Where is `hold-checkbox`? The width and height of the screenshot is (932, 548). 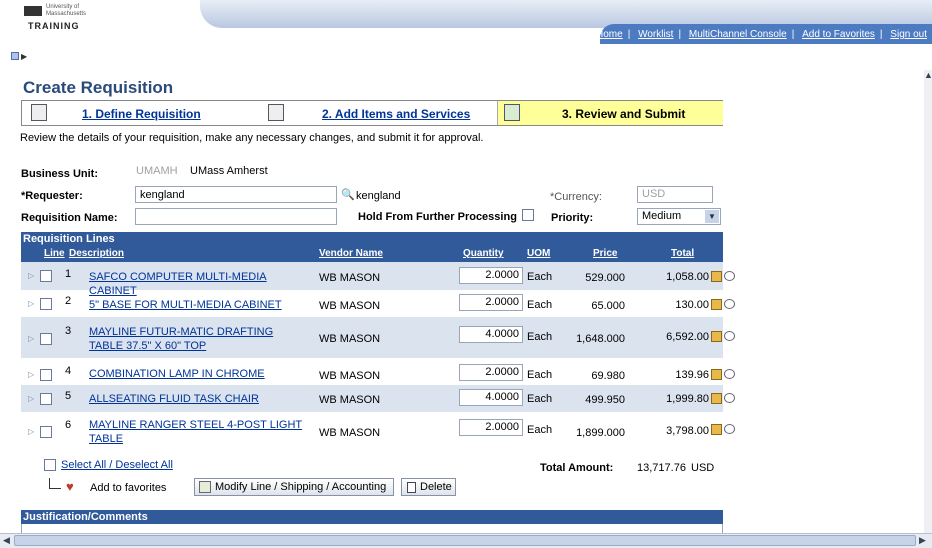 hold-checkbox is located at coordinates (528, 215).